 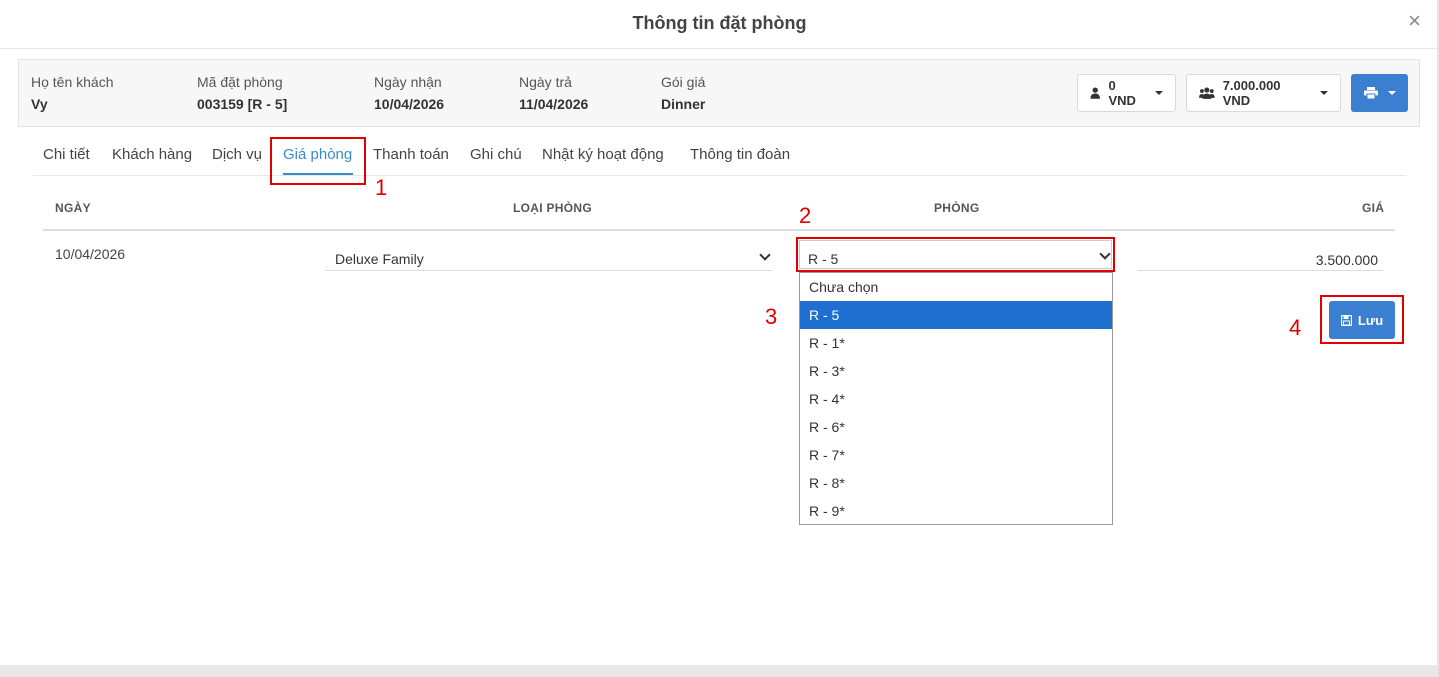 I want to click on checkin-value: 10/04/2026, so click(x=409, y=104).